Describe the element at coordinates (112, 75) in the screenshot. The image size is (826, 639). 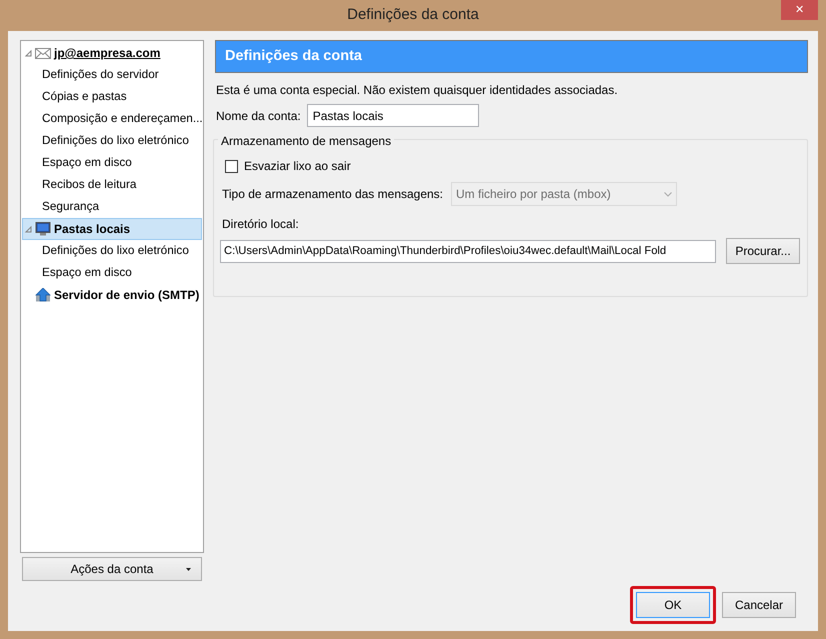
I see `tree-item: Definições do servidor` at that location.